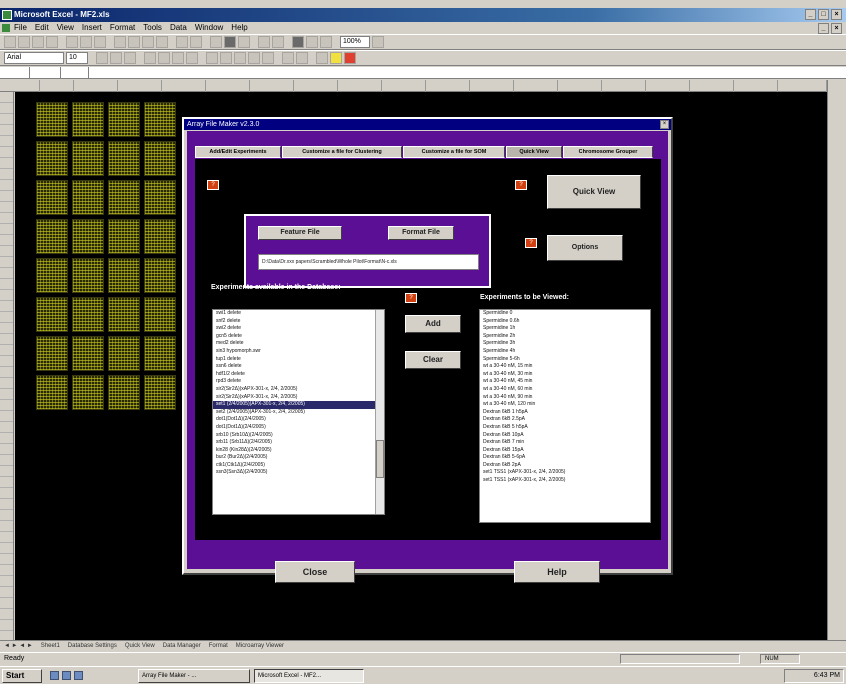 Image resolution: width=846 pixels, height=684 pixels. I want to click on list-item: dot1(Dot1Δ)(2/4/2005), so click(298, 420).